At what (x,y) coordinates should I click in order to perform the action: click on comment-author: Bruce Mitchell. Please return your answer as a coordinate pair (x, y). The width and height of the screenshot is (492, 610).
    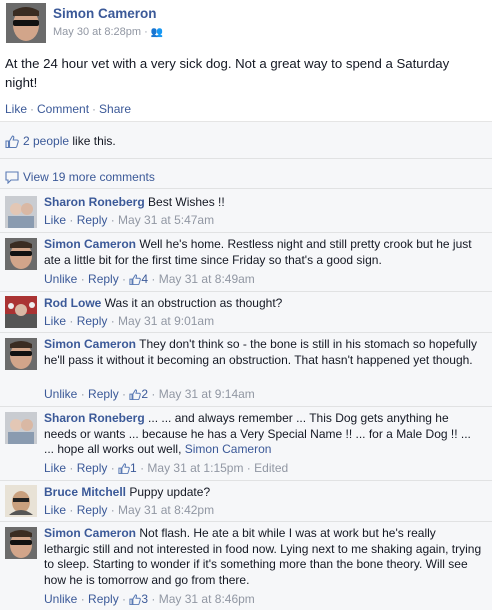
    Looking at the image, I should click on (85, 492).